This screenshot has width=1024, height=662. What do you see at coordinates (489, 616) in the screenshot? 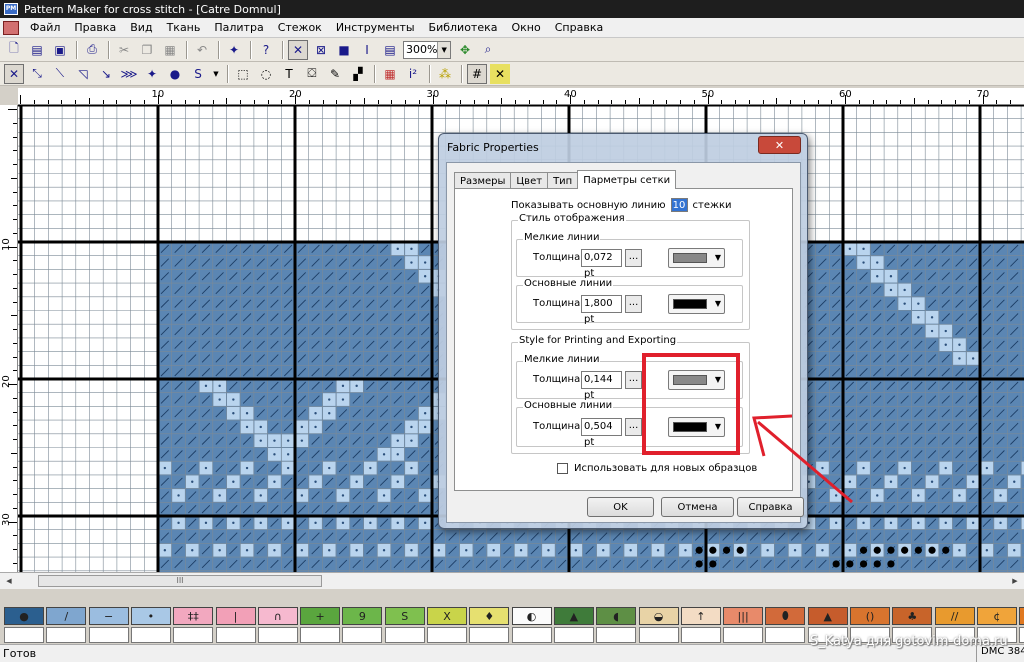
I see `palette-swatch: ♦` at bounding box center [489, 616].